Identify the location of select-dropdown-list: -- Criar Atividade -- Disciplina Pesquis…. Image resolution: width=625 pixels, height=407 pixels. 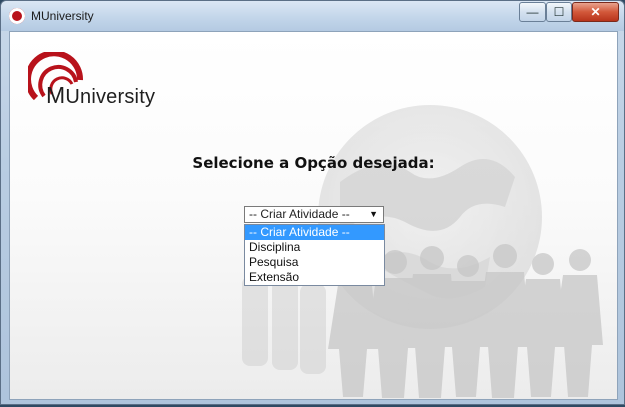
(314, 255).